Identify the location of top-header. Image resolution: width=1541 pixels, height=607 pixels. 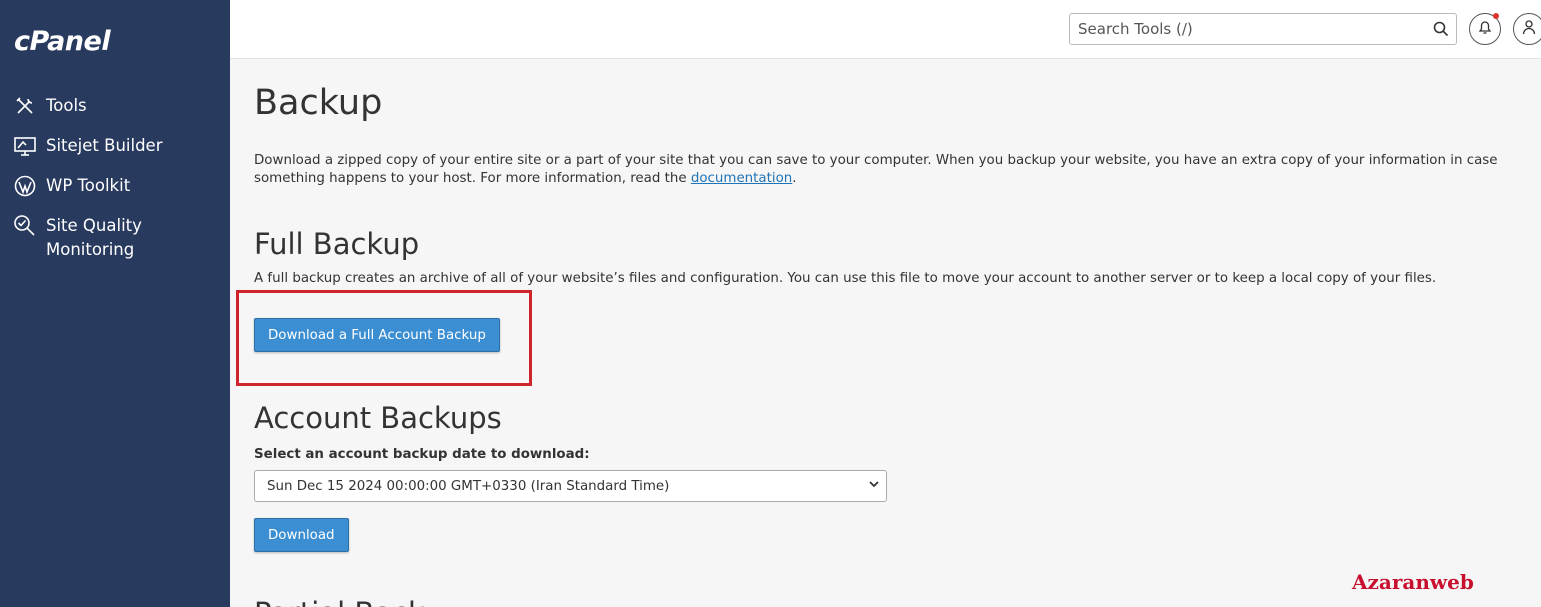
(885, 29).